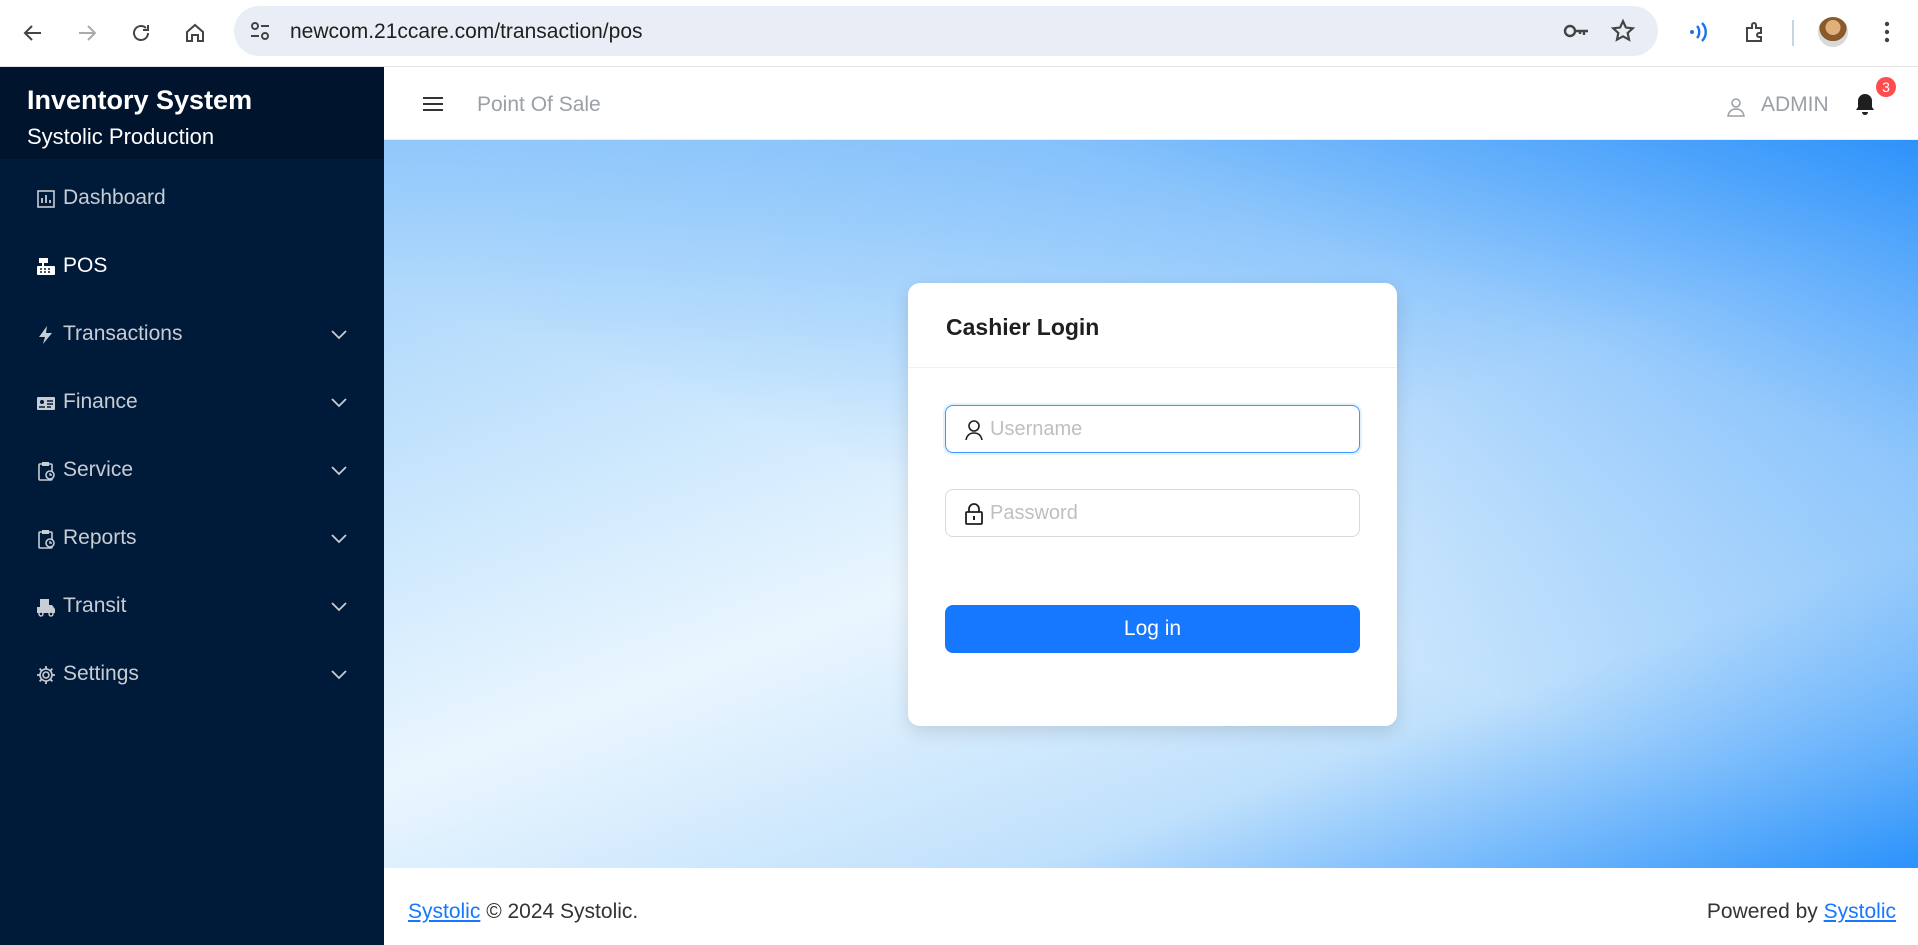 This screenshot has width=1918, height=945. What do you see at coordinates (46, 199) in the screenshot?
I see `bar-chart-icon` at bounding box center [46, 199].